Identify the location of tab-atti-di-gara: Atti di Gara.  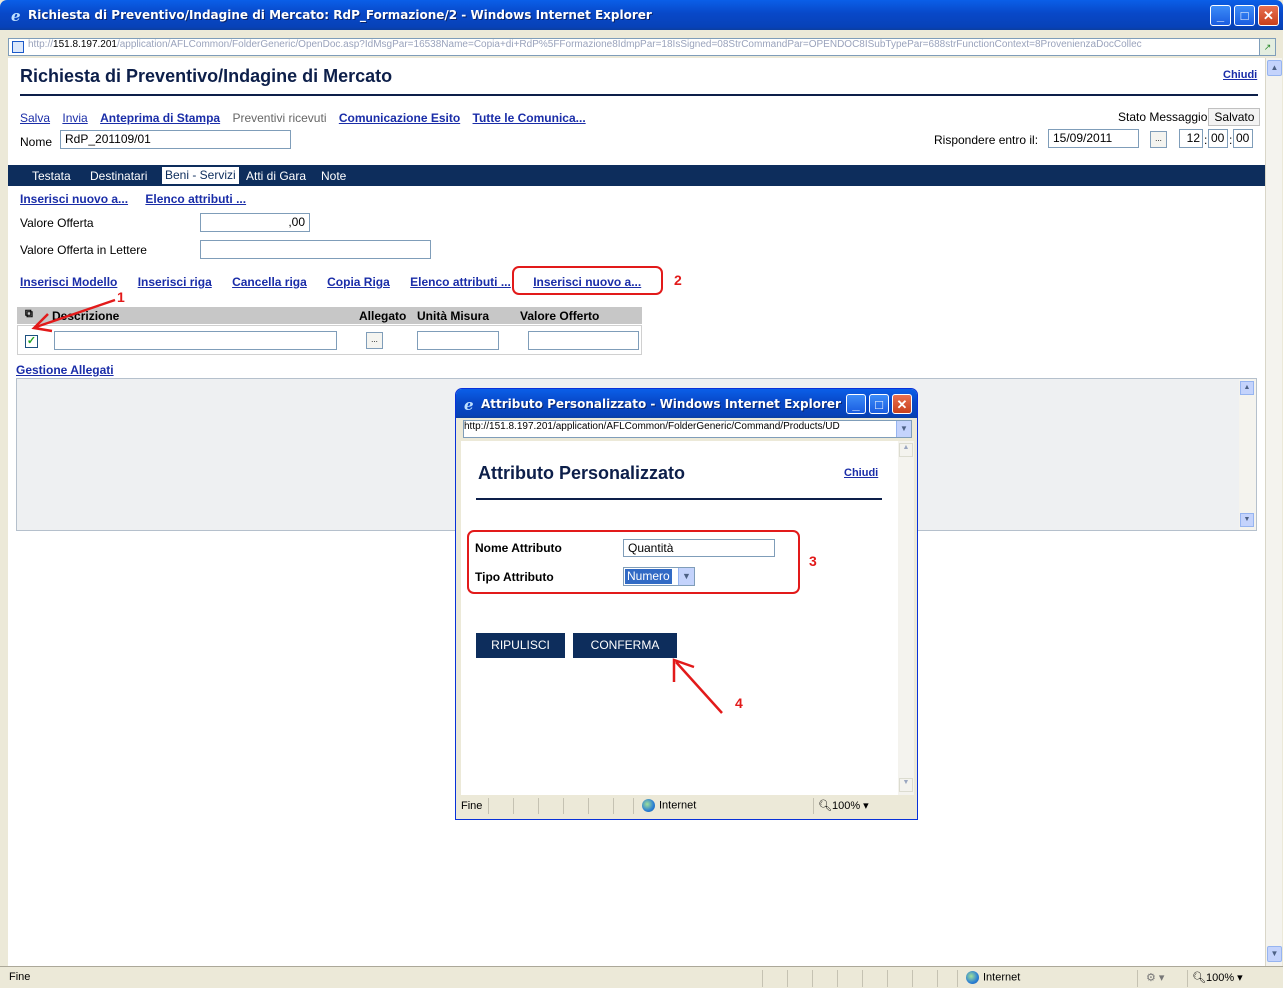
(276, 176).